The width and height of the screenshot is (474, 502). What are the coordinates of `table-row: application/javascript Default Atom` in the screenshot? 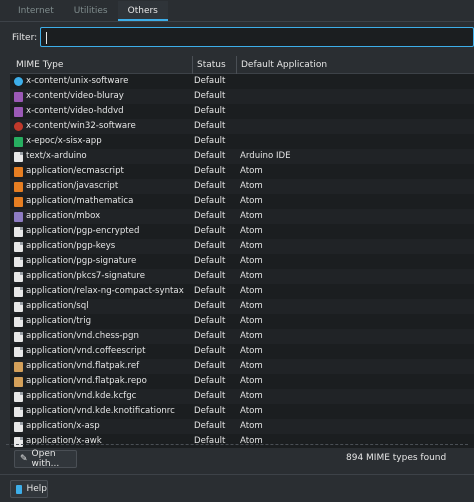 It's located at (242, 186).